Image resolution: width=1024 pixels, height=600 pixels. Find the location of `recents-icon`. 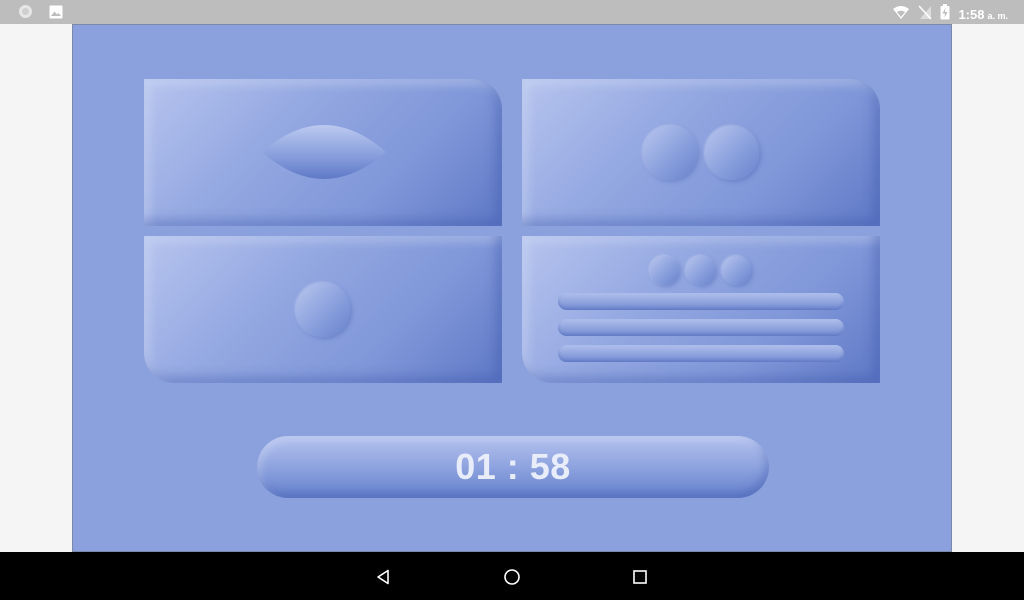

recents-icon is located at coordinates (640, 577).